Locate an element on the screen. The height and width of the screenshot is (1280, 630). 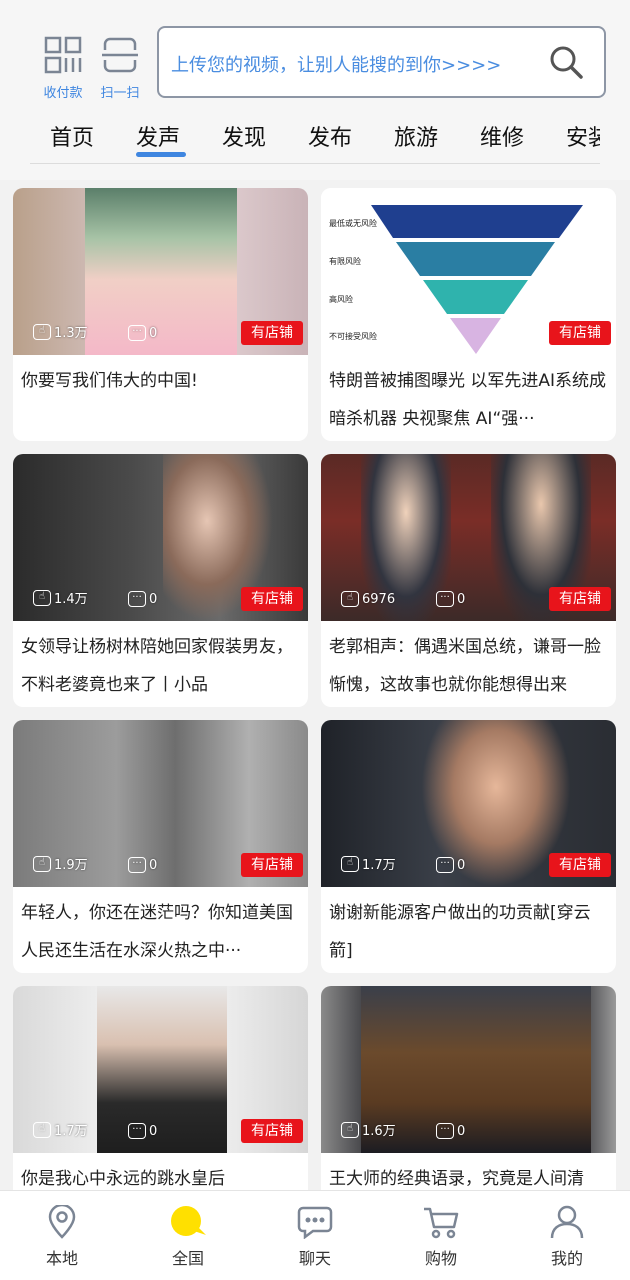
bottom-navigation: 本地 全国 聊天 购物 我的 is located at coordinates (315, 1235).